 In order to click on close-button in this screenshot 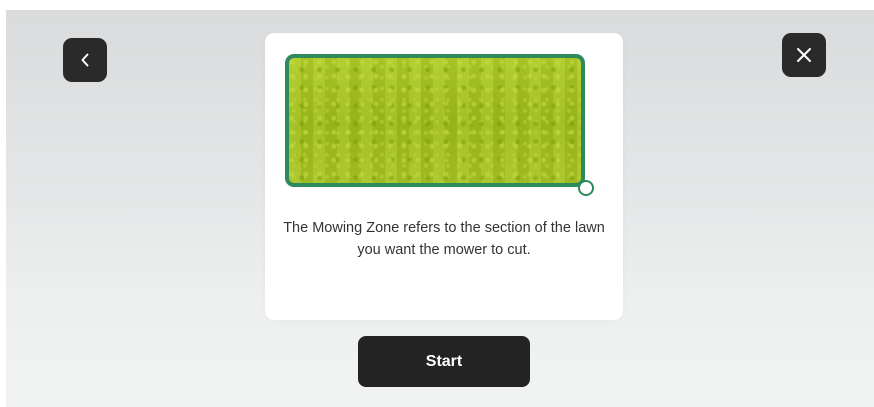, I will do `click(804, 55)`.